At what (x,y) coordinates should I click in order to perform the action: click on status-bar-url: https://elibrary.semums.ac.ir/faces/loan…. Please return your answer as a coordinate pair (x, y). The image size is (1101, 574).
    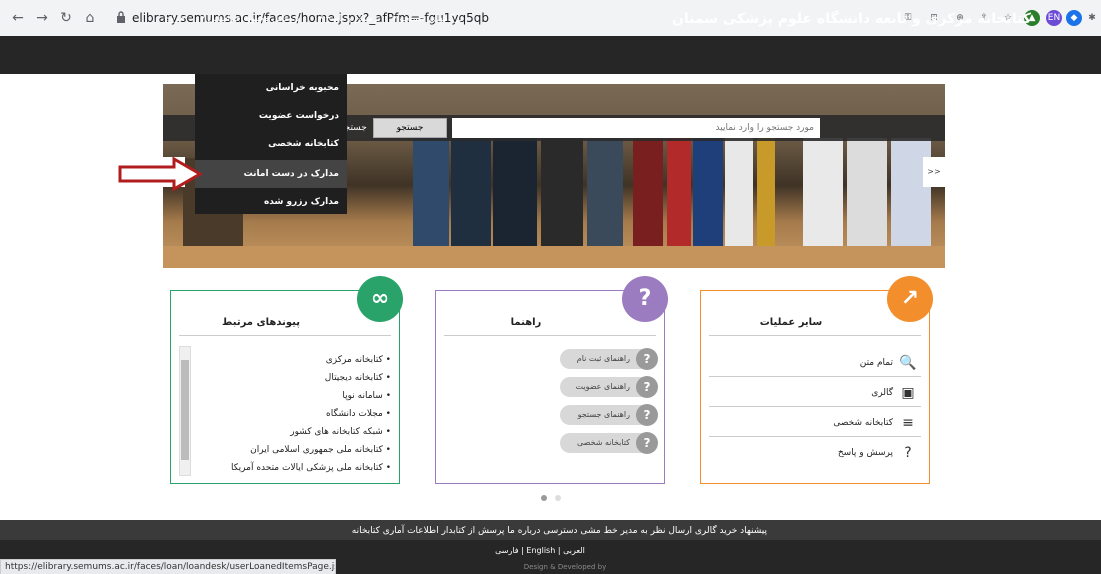
    Looking at the image, I should click on (168, 566).